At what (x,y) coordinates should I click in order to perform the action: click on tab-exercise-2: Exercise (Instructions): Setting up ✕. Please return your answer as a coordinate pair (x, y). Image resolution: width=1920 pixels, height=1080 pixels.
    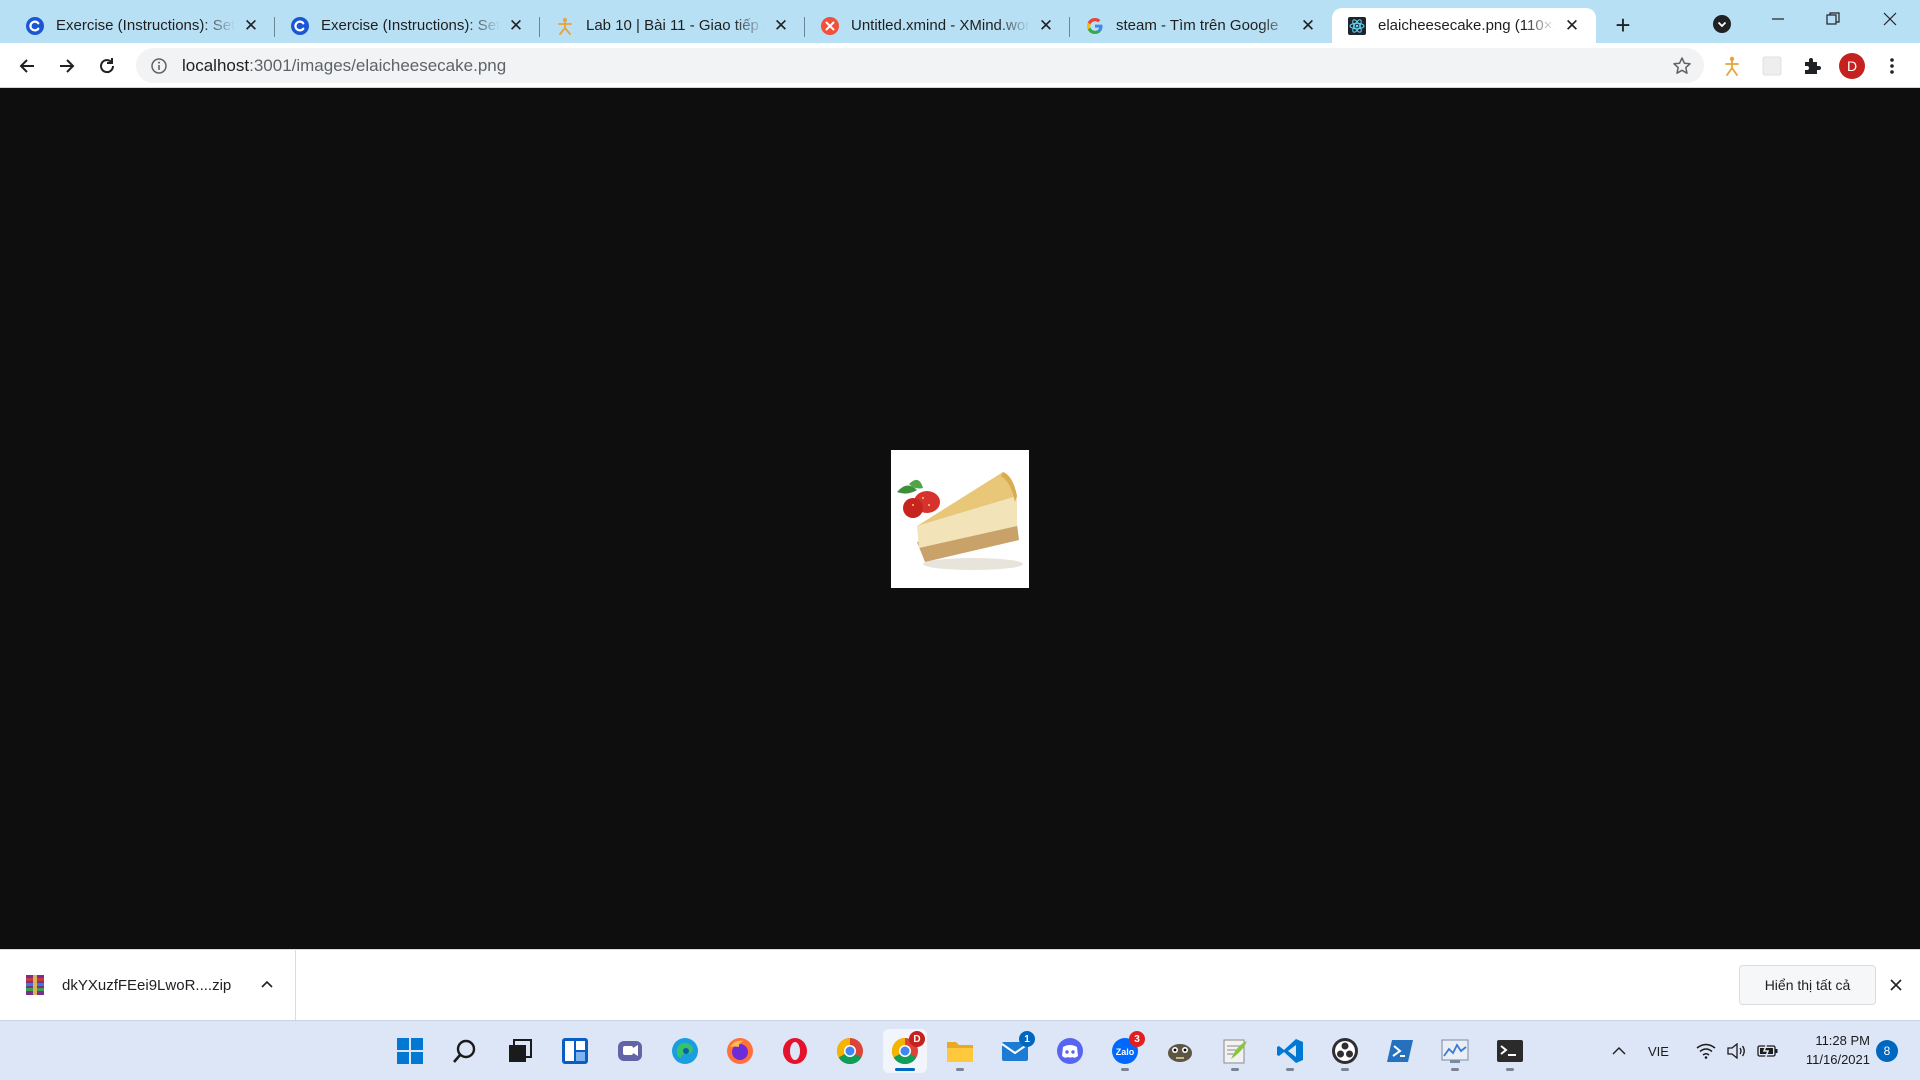
    Looking at the image, I should click on (407, 25).